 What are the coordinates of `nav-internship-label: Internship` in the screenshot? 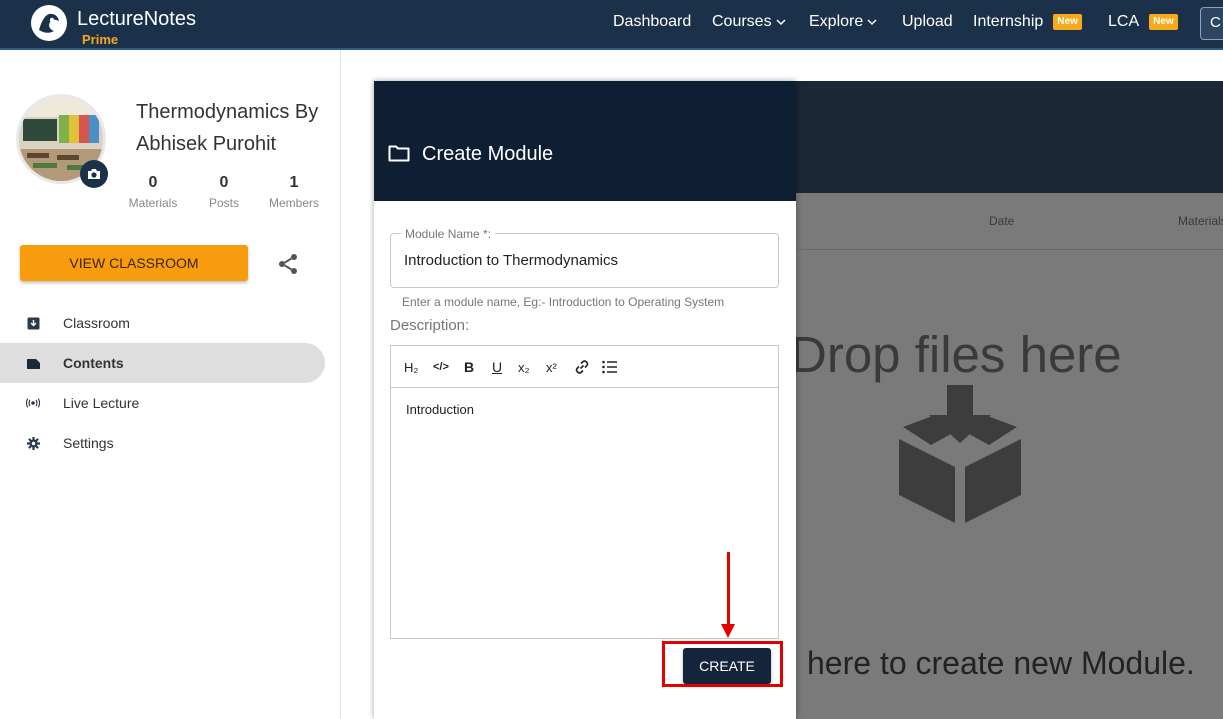 It's located at (1008, 21).